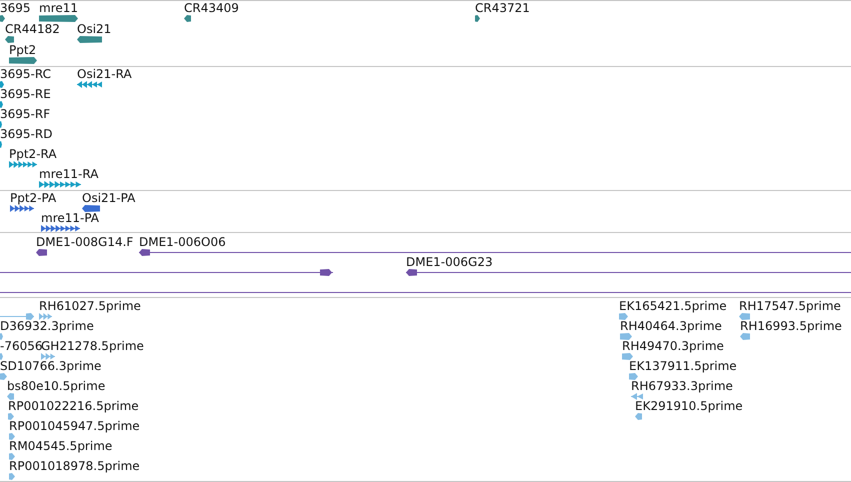  What do you see at coordinates (25, 74) in the screenshot?
I see `feature-label: 3695-RC` at bounding box center [25, 74].